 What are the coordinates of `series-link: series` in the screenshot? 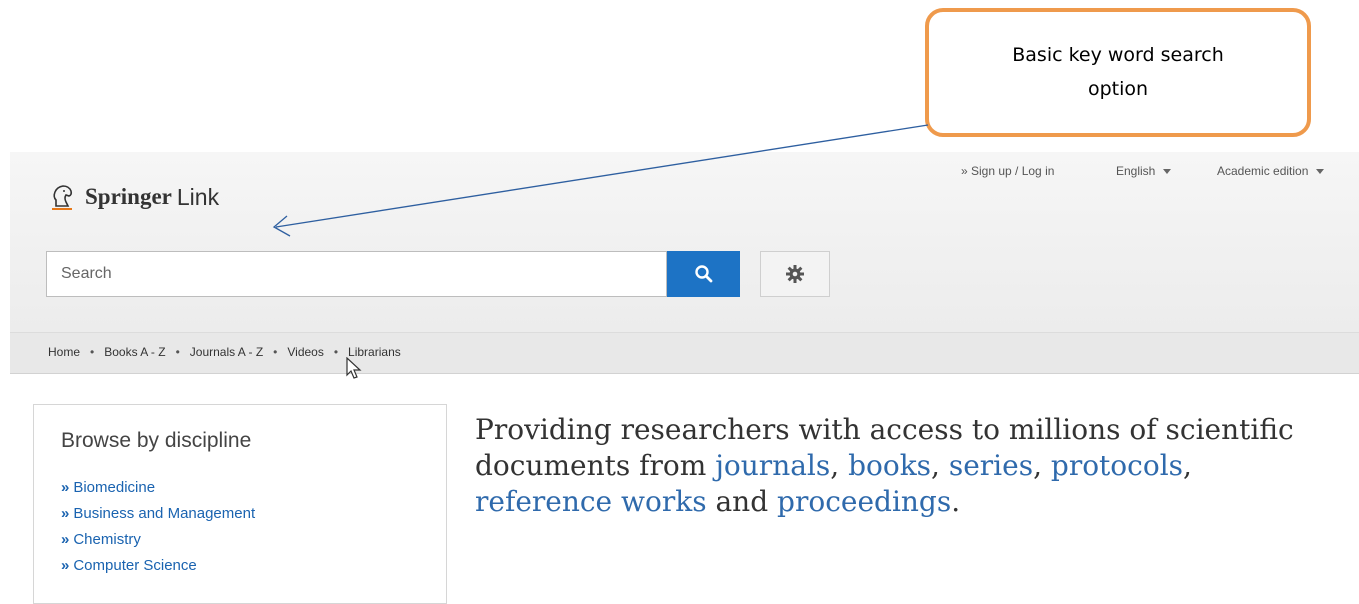 It's located at (991, 465).